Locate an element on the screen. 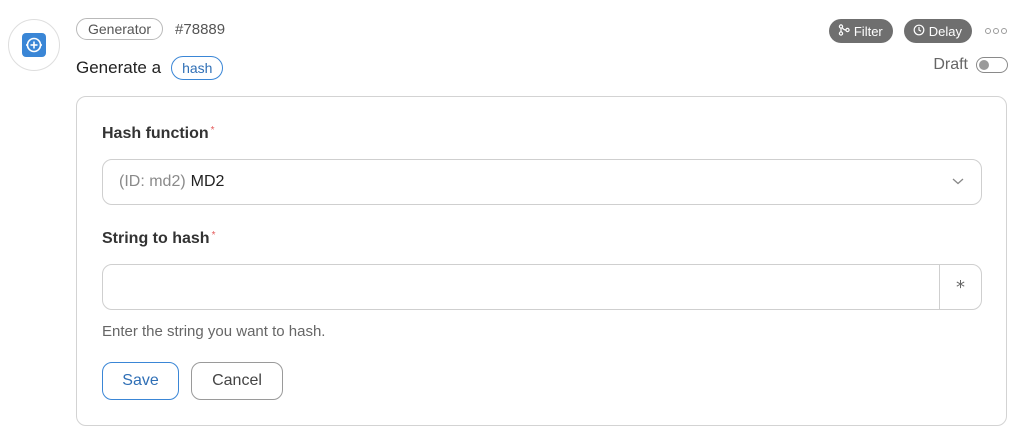  string-to-hash-input is located at coordinates (521, 287).